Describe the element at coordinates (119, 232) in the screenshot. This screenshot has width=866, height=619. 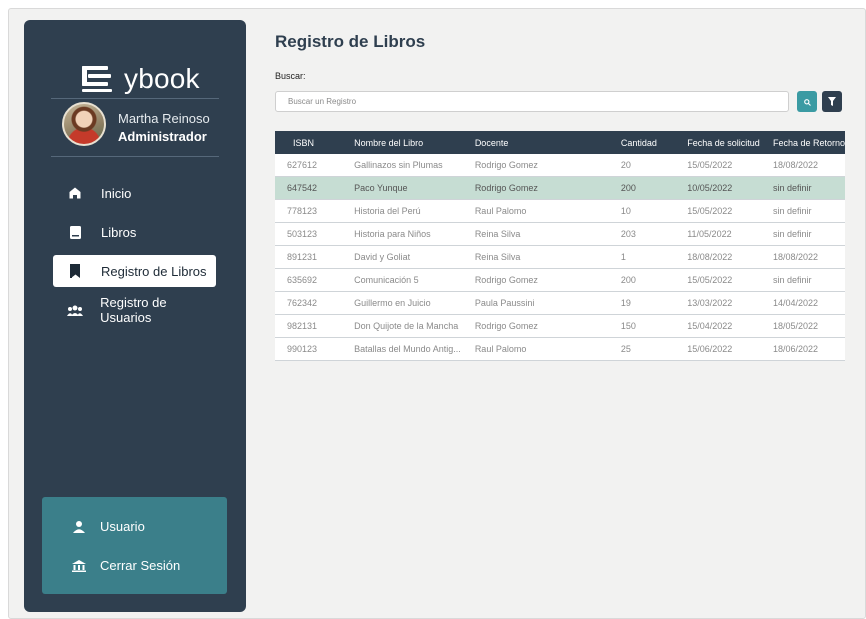
I see `nav-label: Libros` at that location.